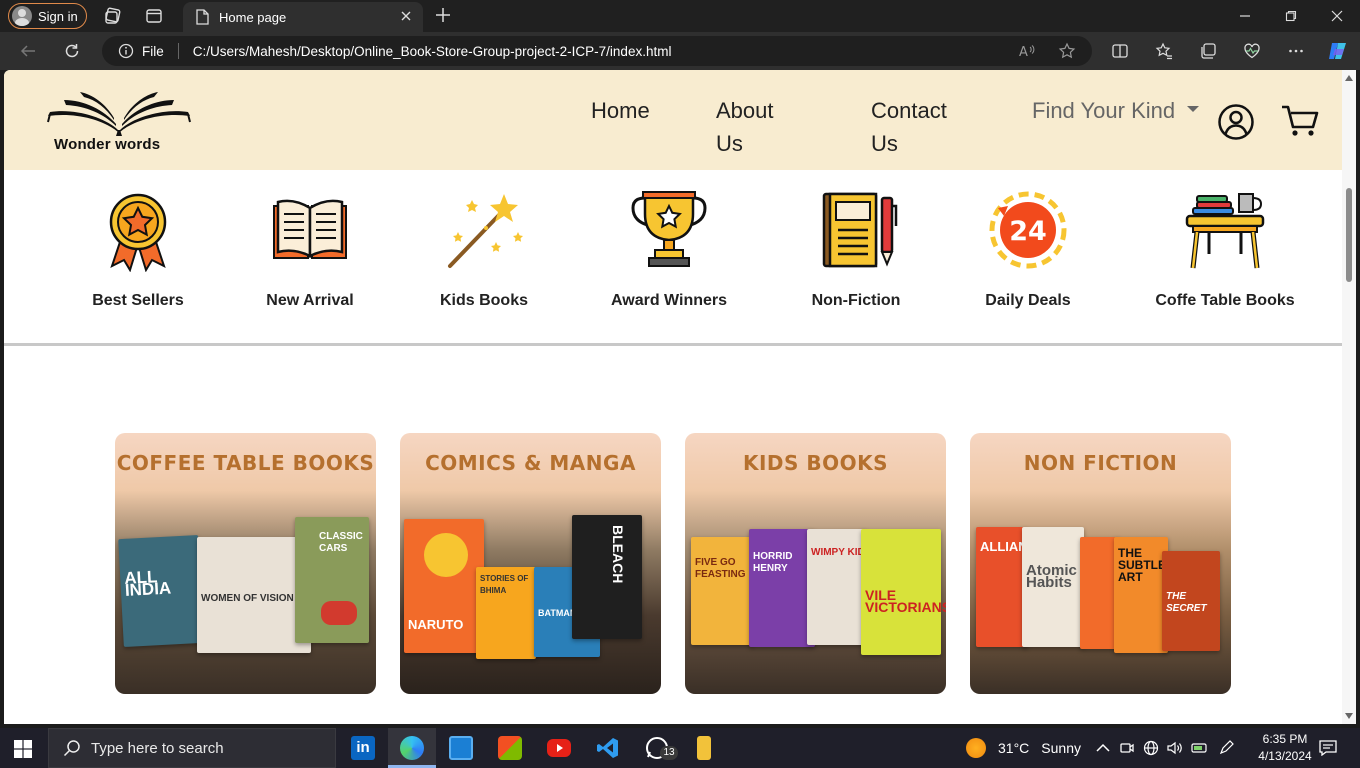 This screenshot has width=1360, height=768. I want to click on tab-home-page: Home page, so click(303, 17).